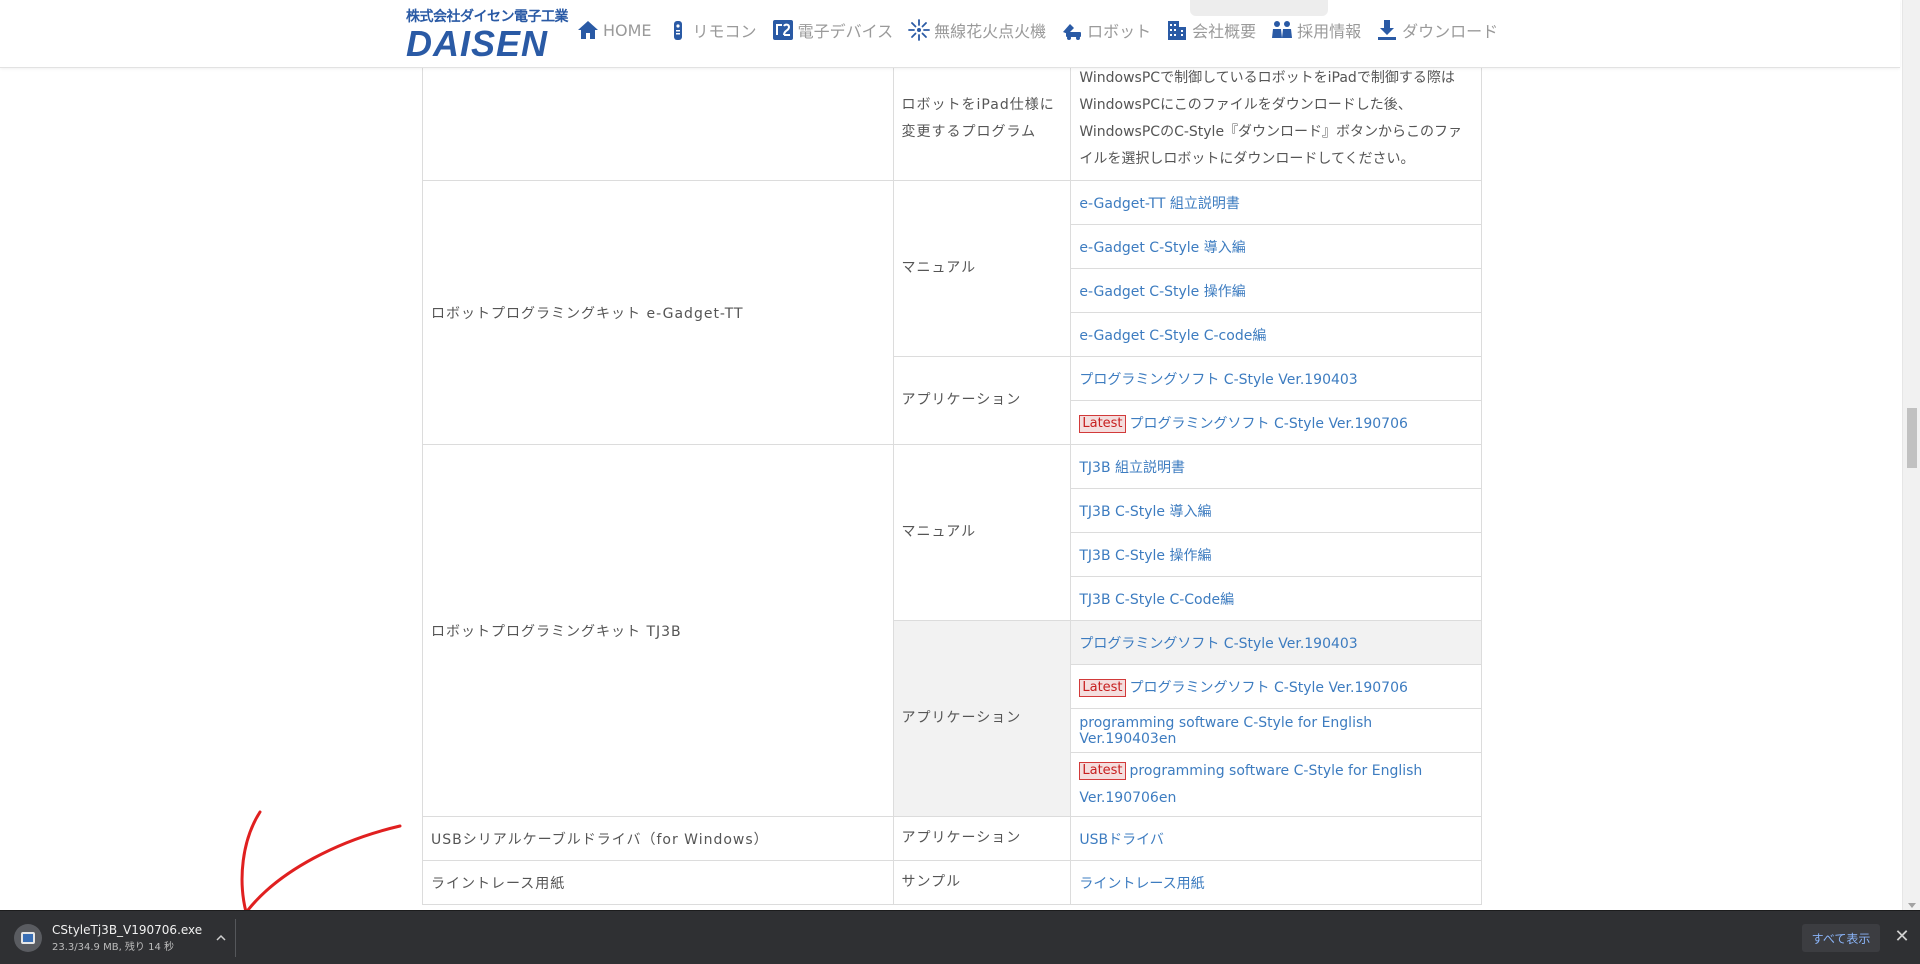  Describe the element at coordinates (1072, 30) in the screenshot. I see `robot-icon` at that location.